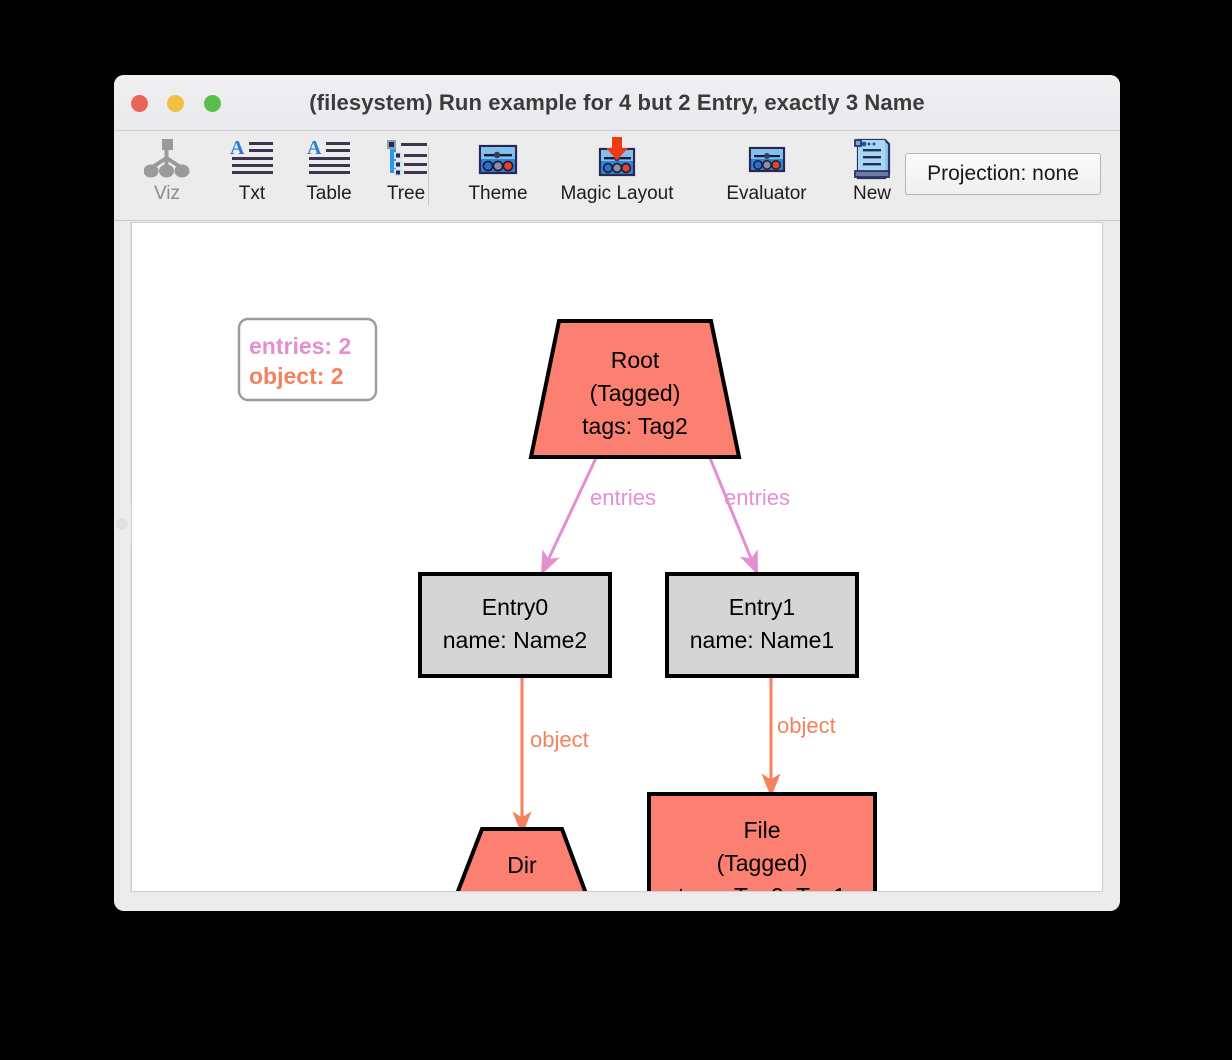 This screenshot has height=1060, width=1232. I want to click on toolbar-button-txt: A Txt, so click(252, 177).